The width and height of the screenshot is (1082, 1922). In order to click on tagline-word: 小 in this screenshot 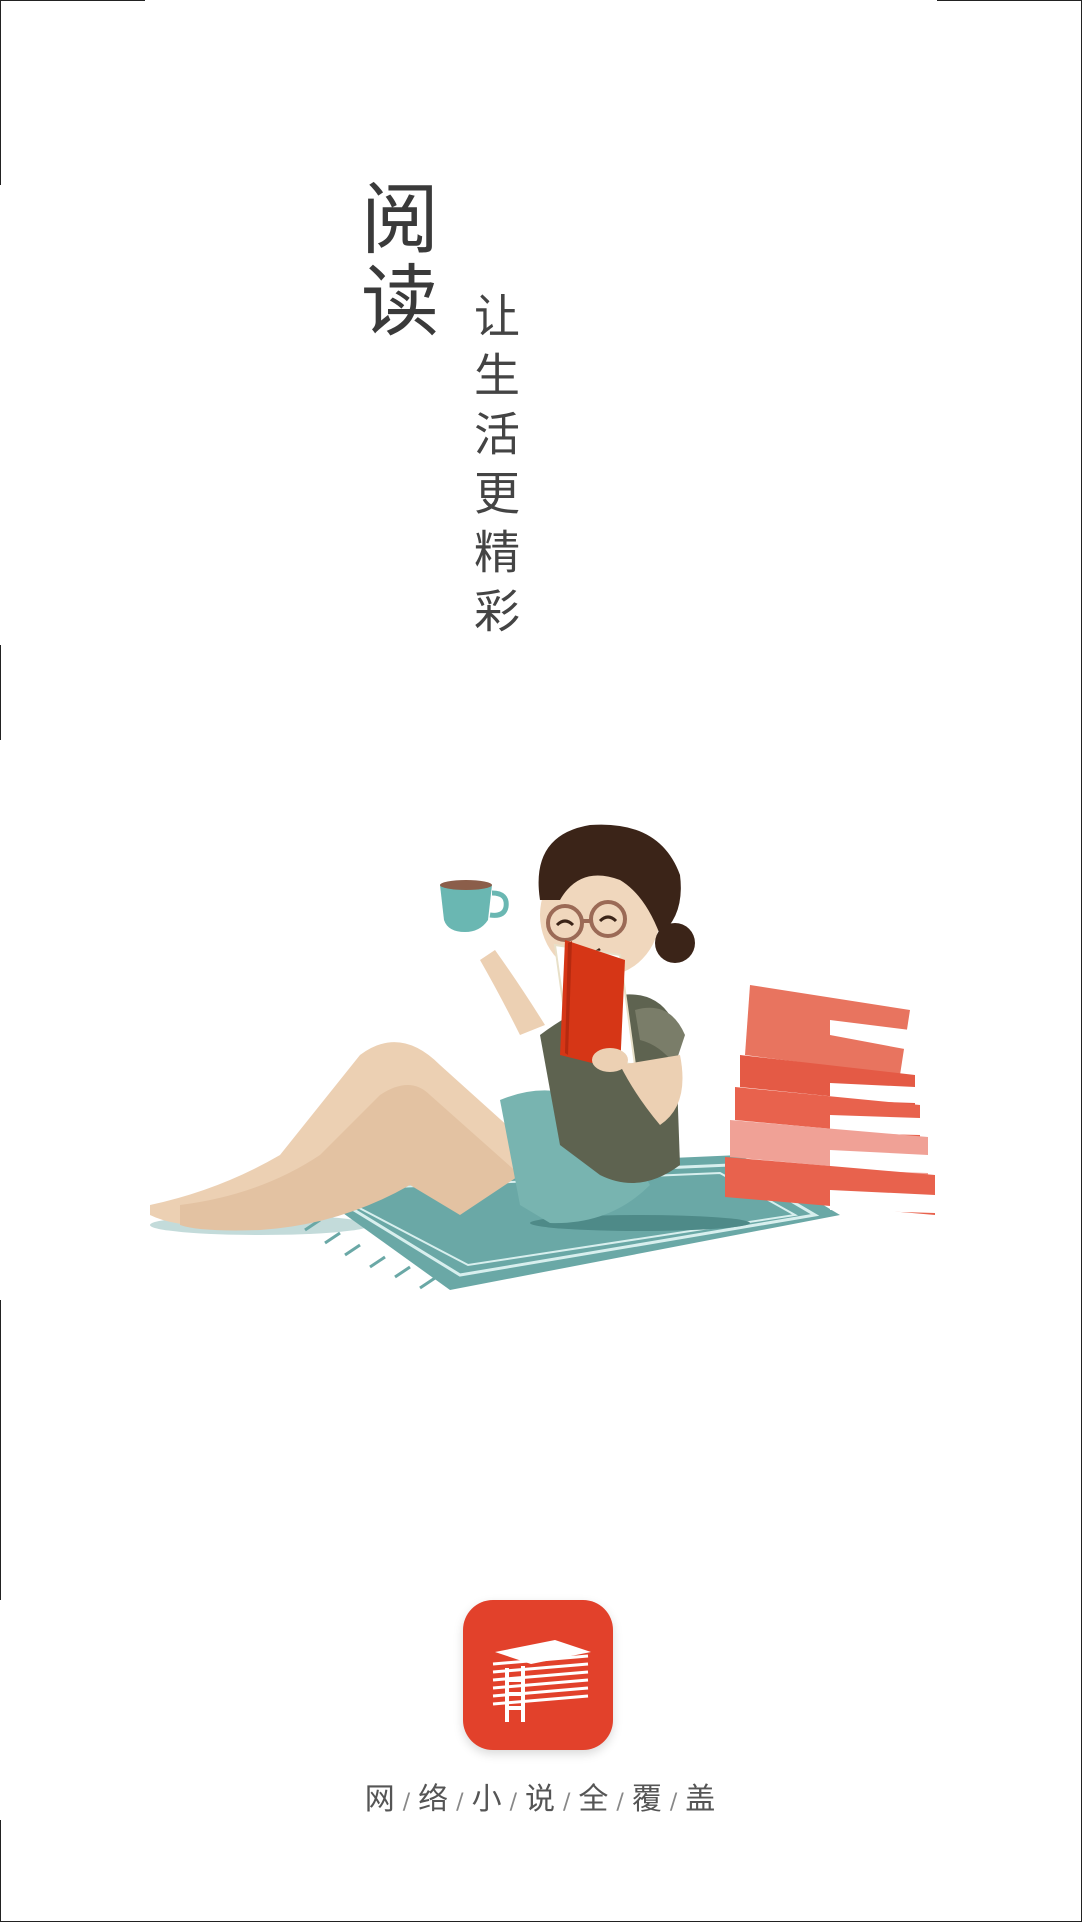, I will do `click(487, 1799)`.